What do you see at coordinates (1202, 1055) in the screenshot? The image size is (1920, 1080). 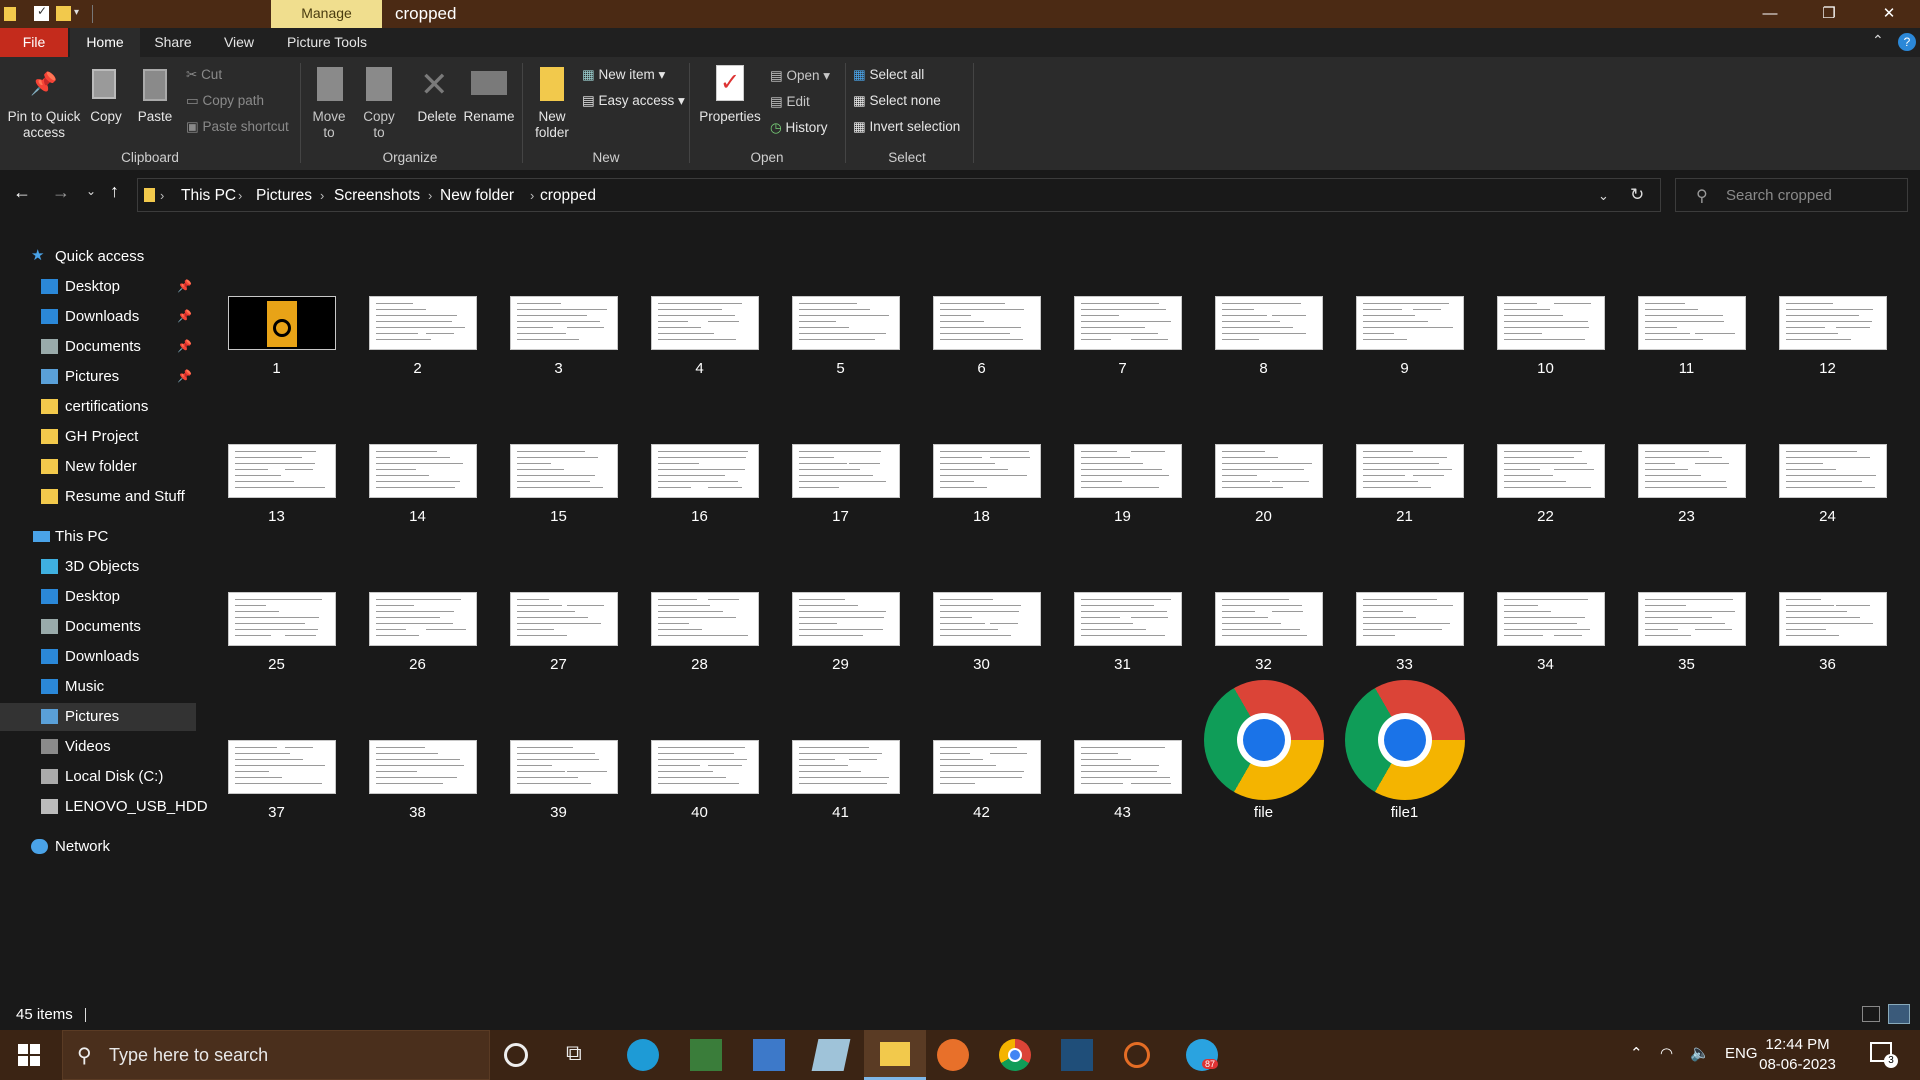 I see `telegram-icon: 87` at bounding box center [1202, 1055].